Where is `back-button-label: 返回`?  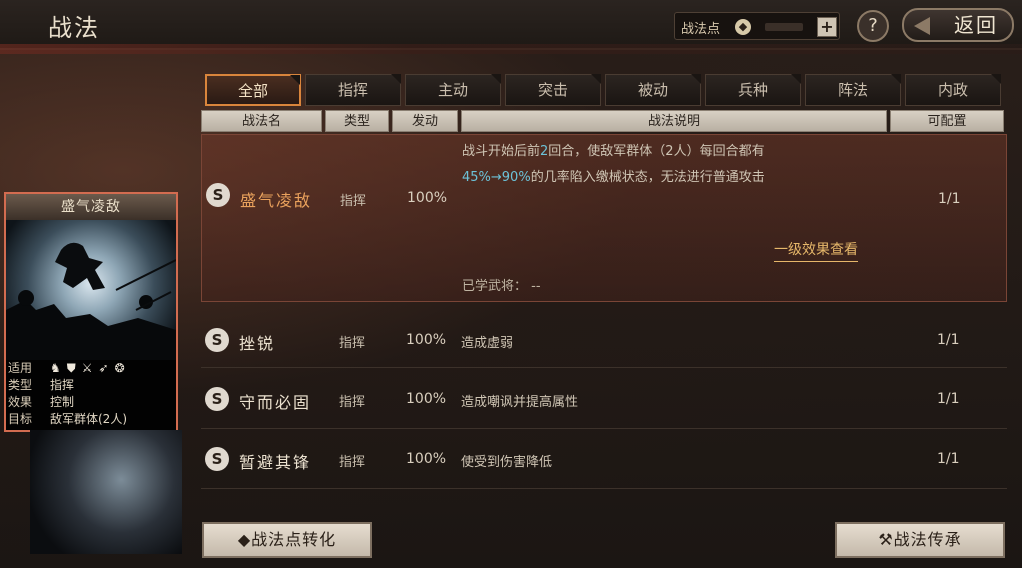 back-button-label: 返回 is located at coordinates (976, 25).